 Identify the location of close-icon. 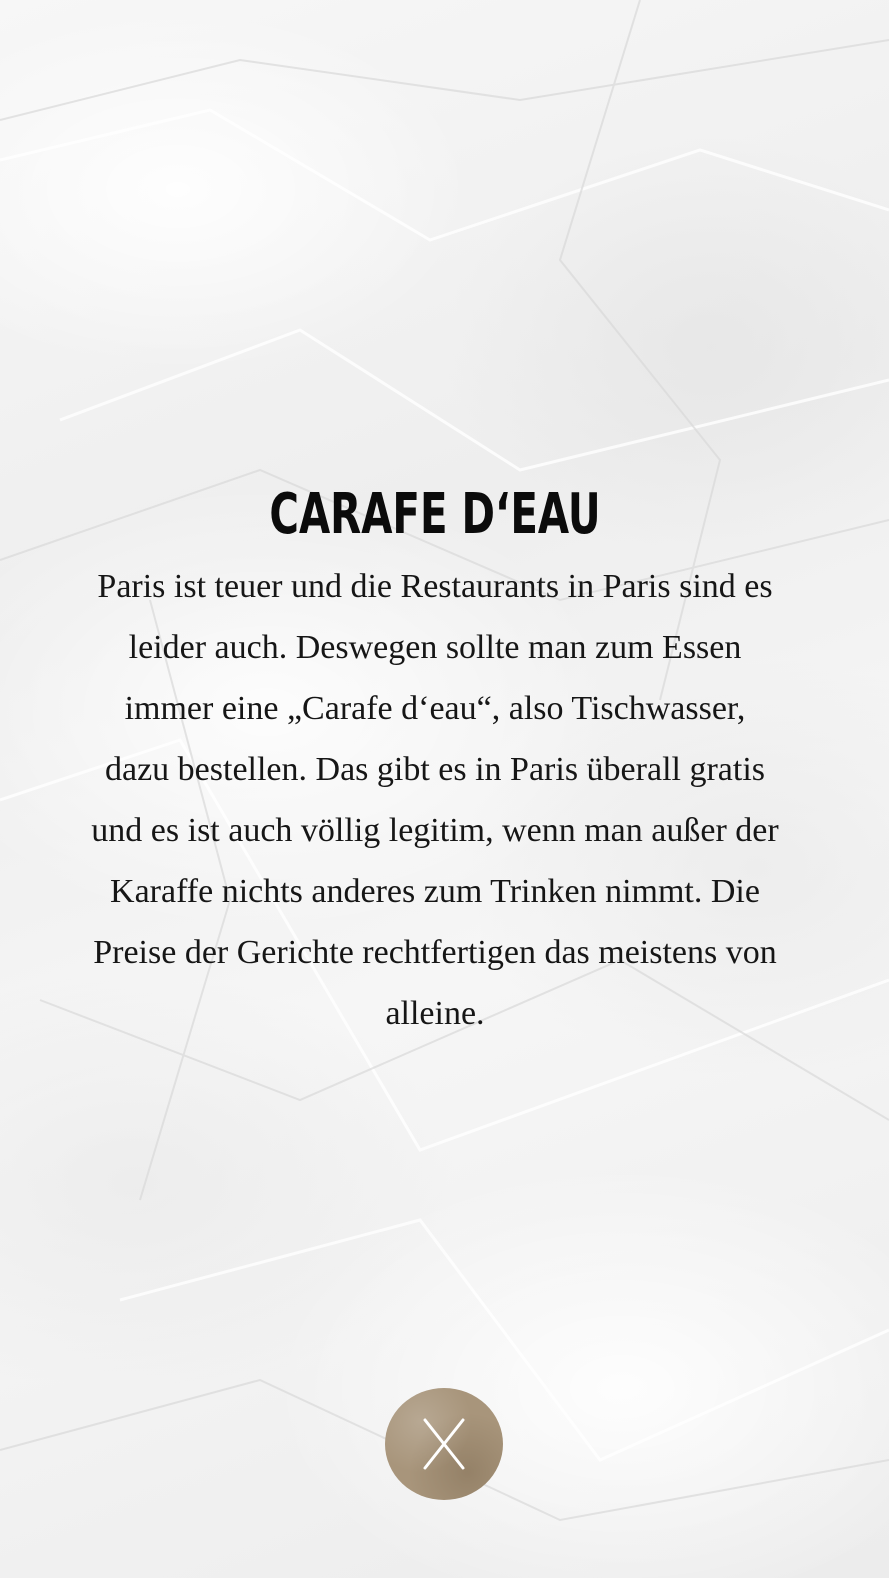
(444, 1444).